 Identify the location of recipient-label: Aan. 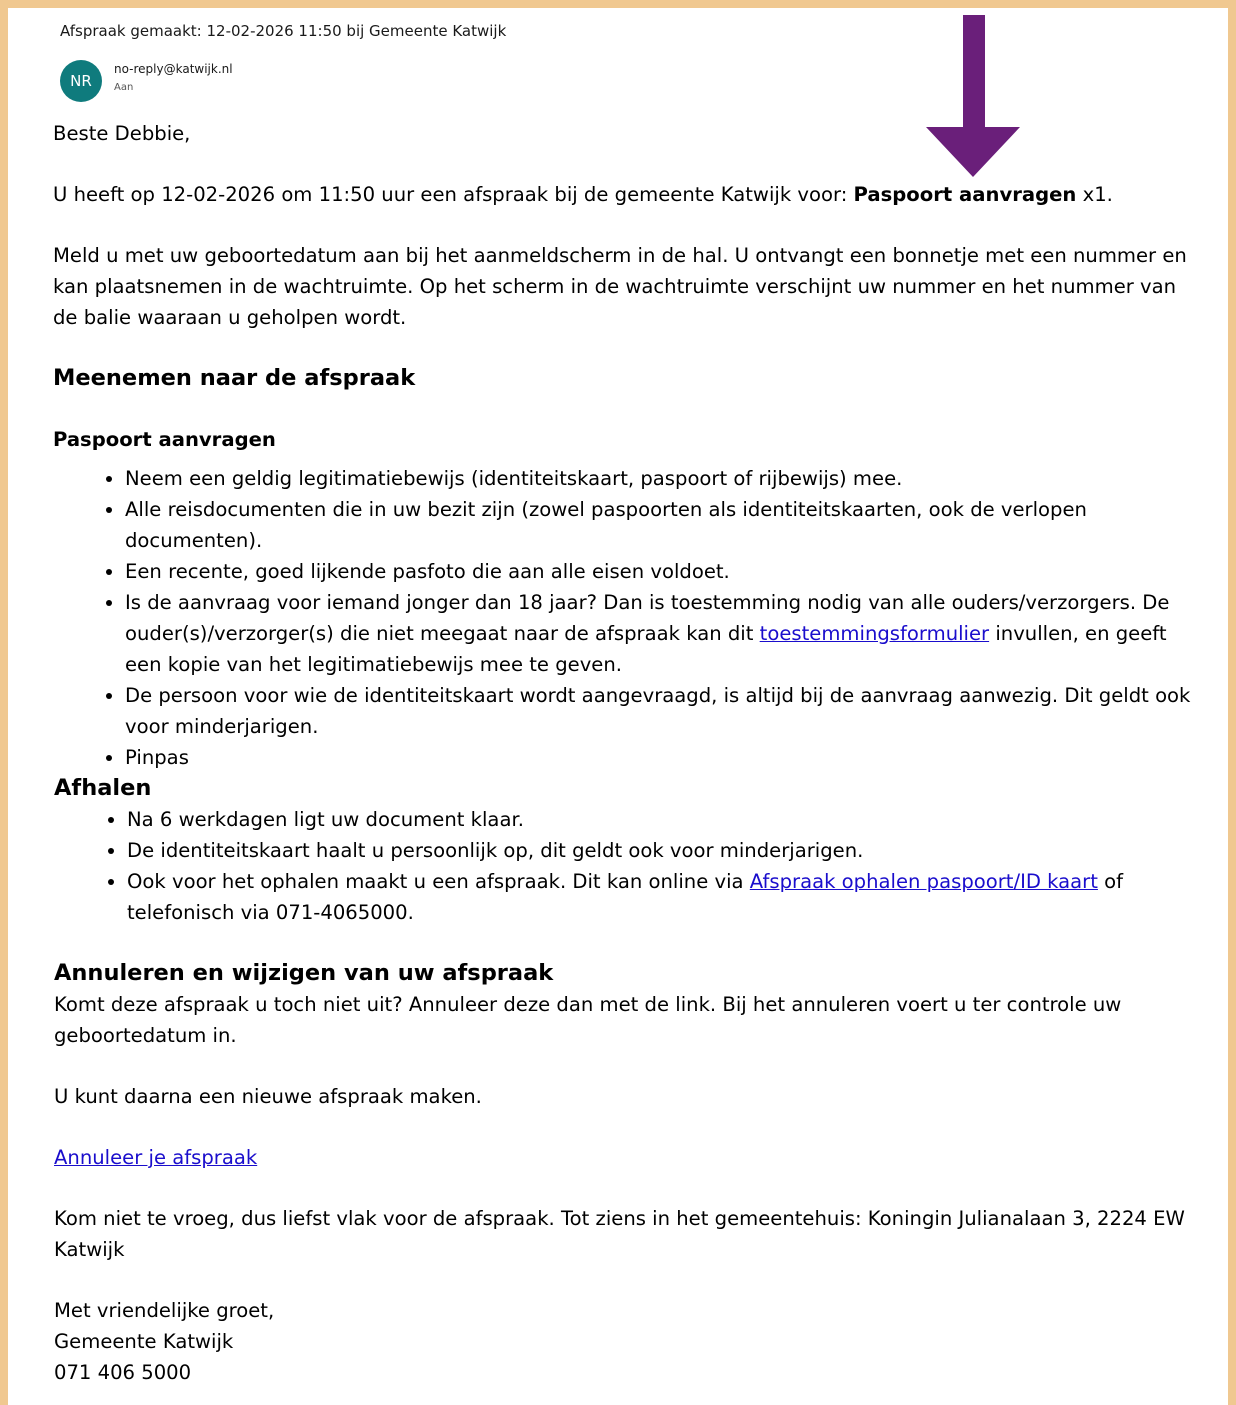
(124, 87).